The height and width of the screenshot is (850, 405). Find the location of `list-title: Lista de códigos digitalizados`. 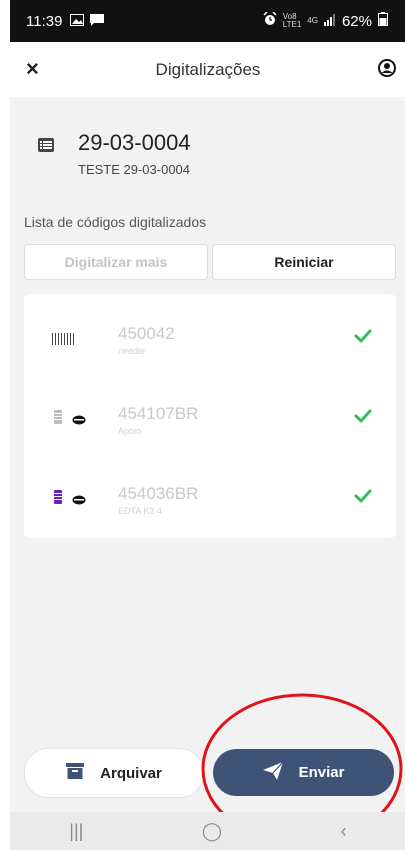

list-title: Lista de códigos digitalizados is located at coordinates (115, 222).